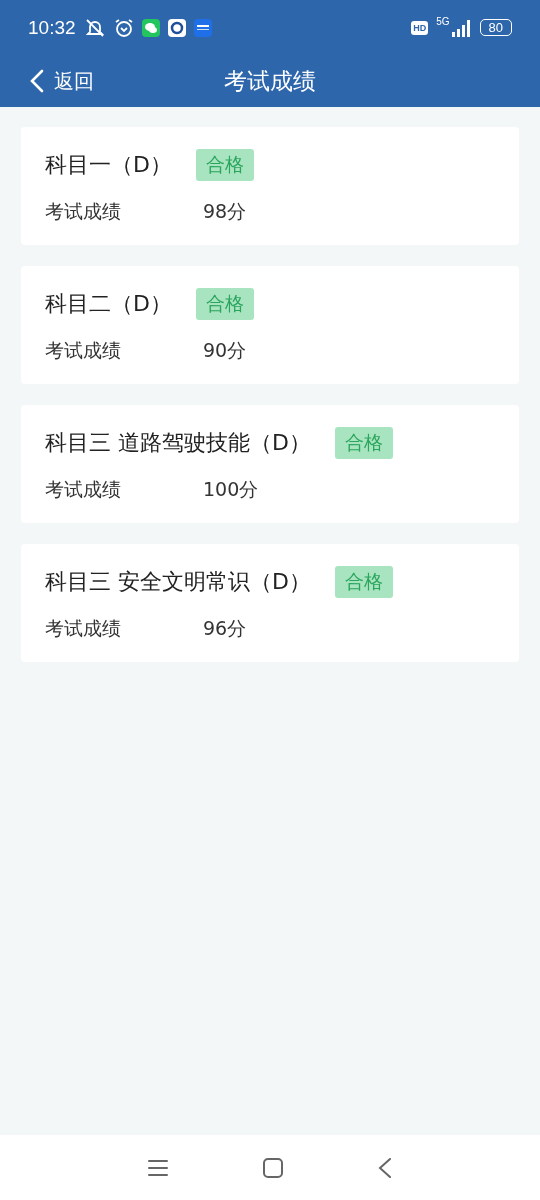  What do you see at coordinates (443, 21) in the screenshot?
I see `network-type: 5G` at bounding box center [443, 21].